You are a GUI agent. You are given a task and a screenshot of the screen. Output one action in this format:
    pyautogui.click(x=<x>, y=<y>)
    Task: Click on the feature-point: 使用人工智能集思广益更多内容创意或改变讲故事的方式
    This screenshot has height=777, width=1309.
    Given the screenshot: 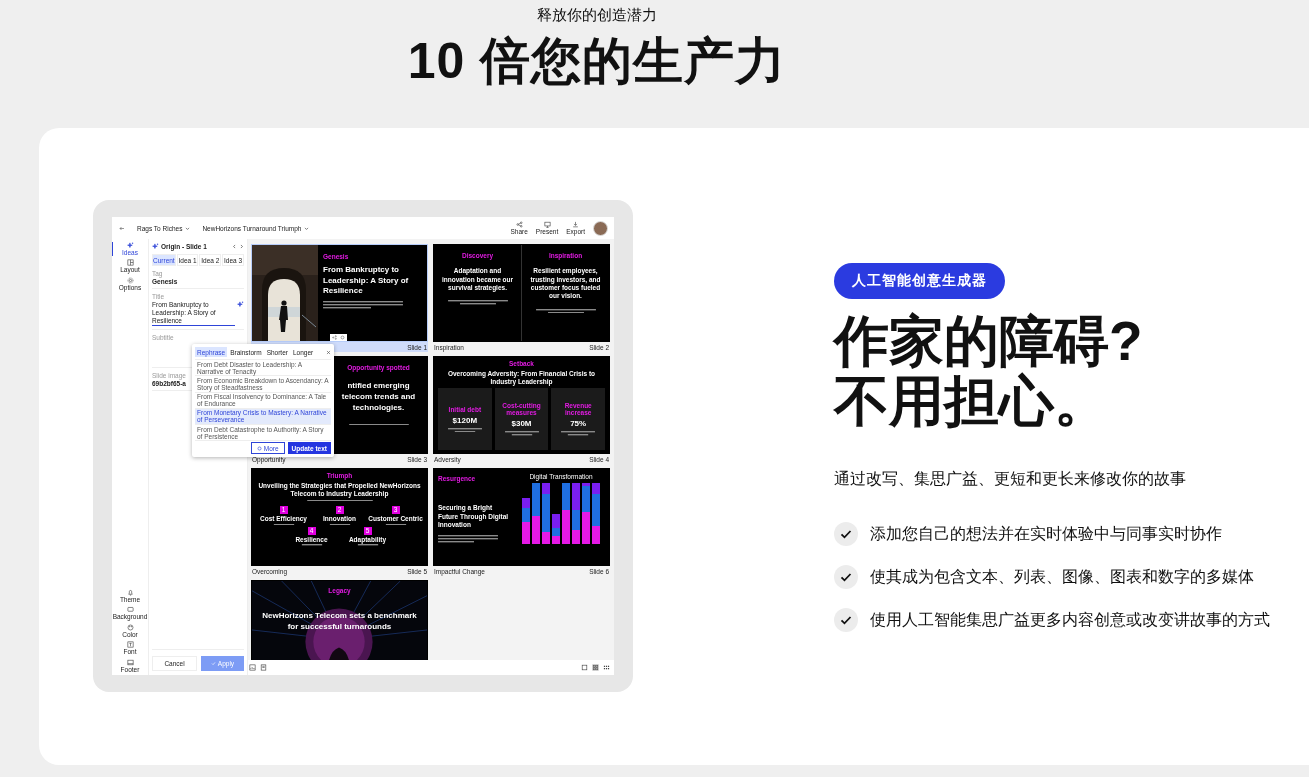 What is the action you would take?
    pyautogui.click(x=1070, y=619)
    